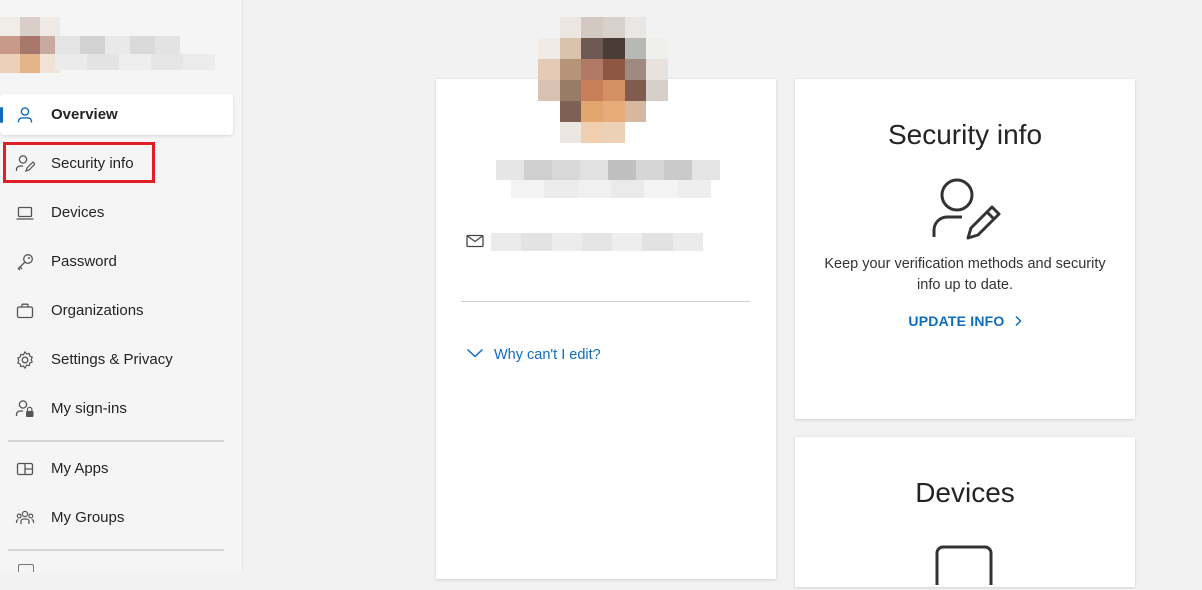 The image size is (1202, 590). What do you see at coordinates (25, 262) in the screenshot?
I see `key-icon` at bounding box center [25, 262].